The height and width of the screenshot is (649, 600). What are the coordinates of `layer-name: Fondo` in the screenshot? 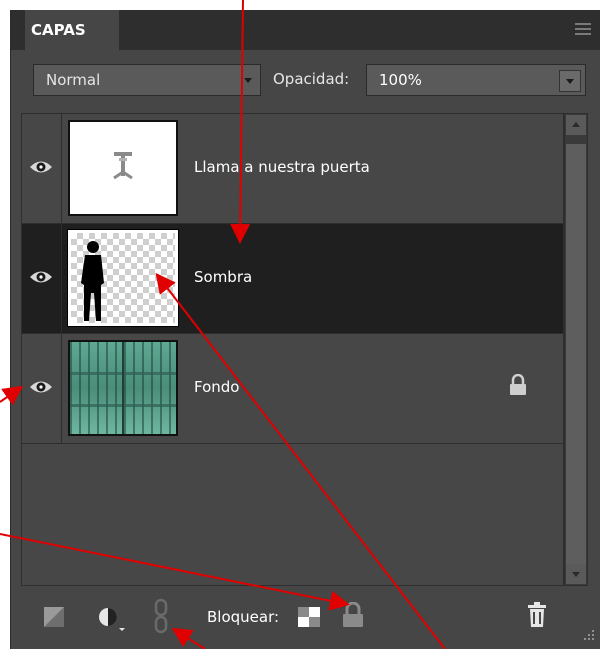 It's located at (216, 387).